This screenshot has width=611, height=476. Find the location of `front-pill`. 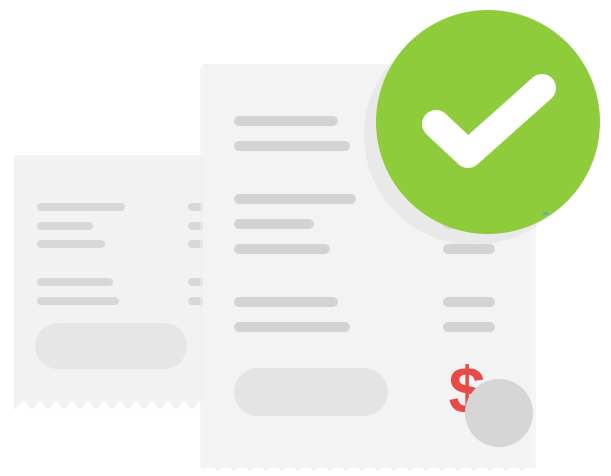

front-pill is located at coordinates (311, 392).